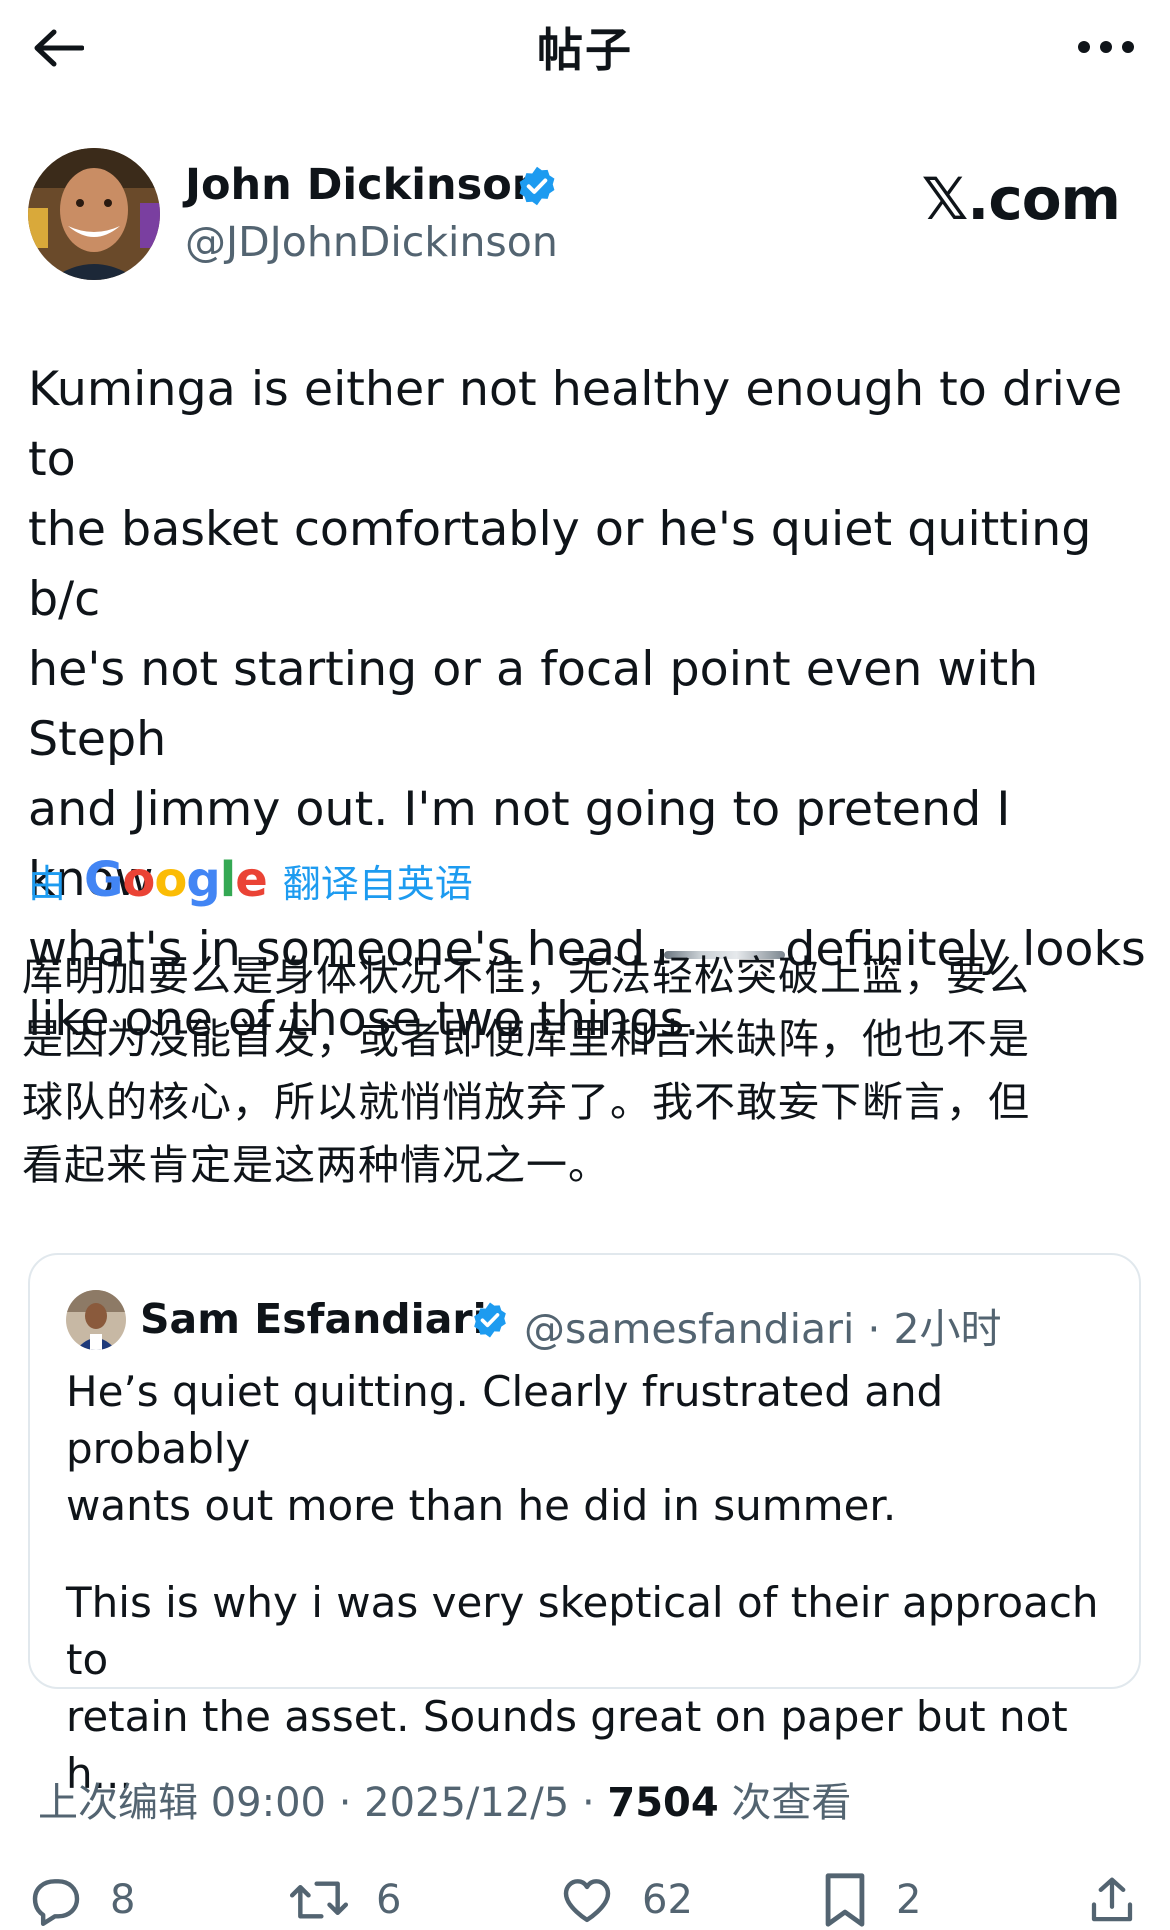 This screenshot has width=1170, height=1930. Describe the element at coordinates (667, 1900) in the screenshot. I see `like-count: 62` at that location.